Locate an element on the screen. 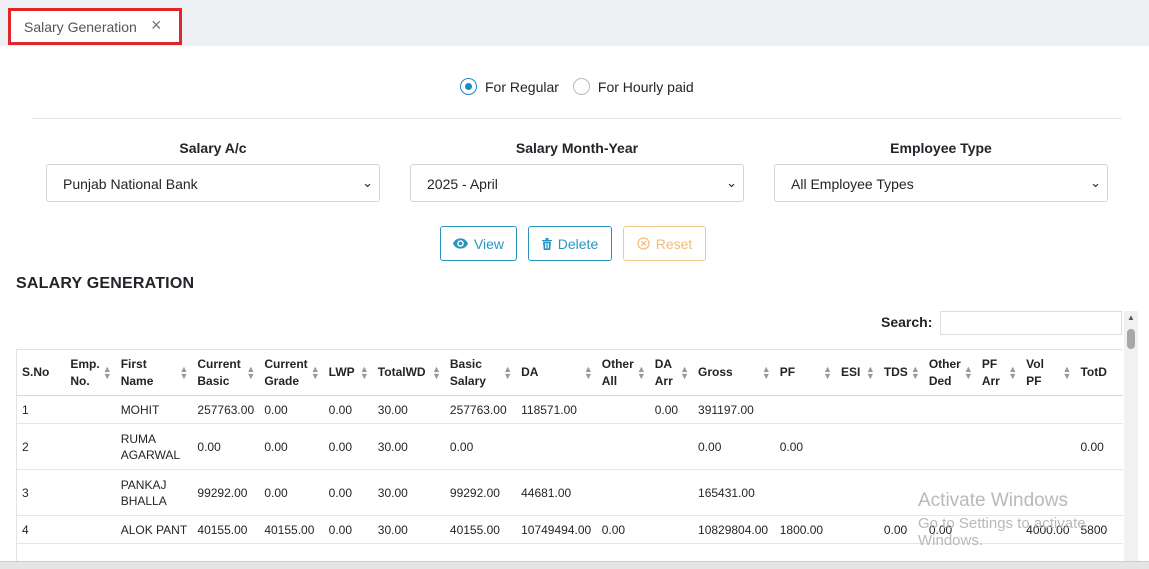 Image resolution: width=1149 pixels, height=569 pixels. tab-salary-generation: Salary Generation × is located at coordinates (95, 26).